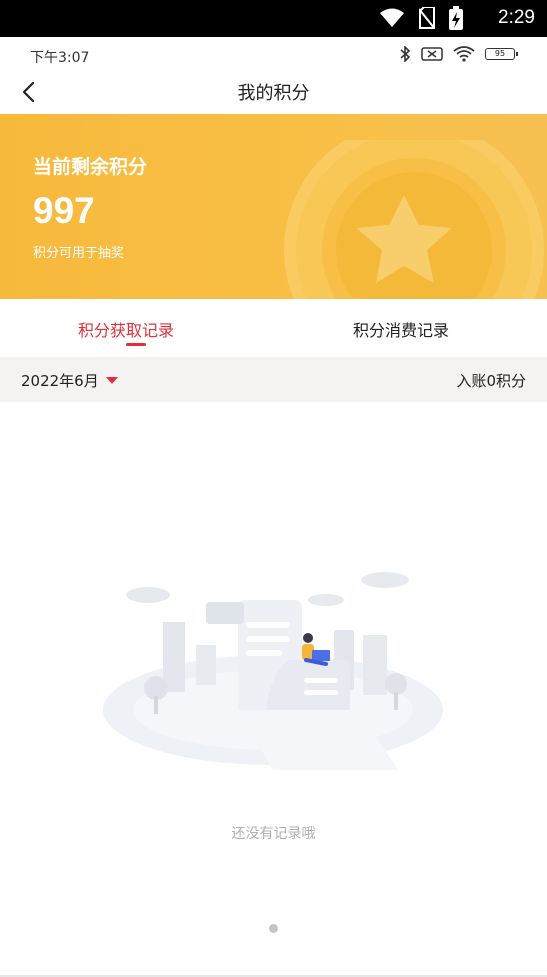 The image size is (547, 977). I want to click on bluetooth-icon, so click(405, 54).